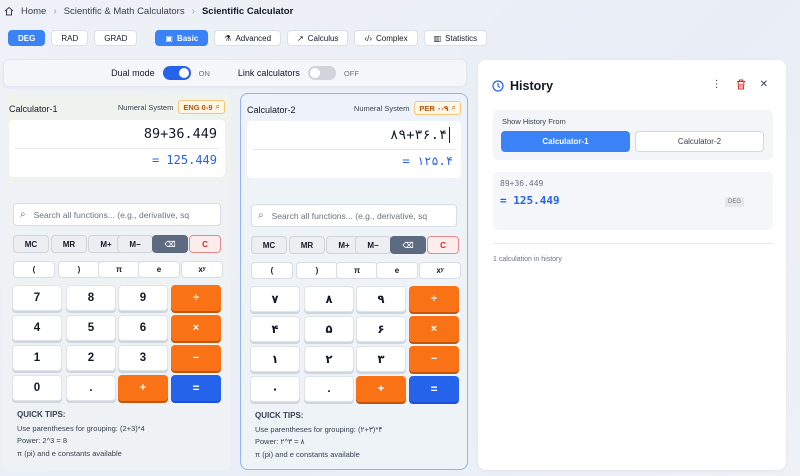 This screenshot has height=476, width=800. Describe the element at coordinates (275, 359) in the screenshot. I see `digit-1-button: ۱` at that location.